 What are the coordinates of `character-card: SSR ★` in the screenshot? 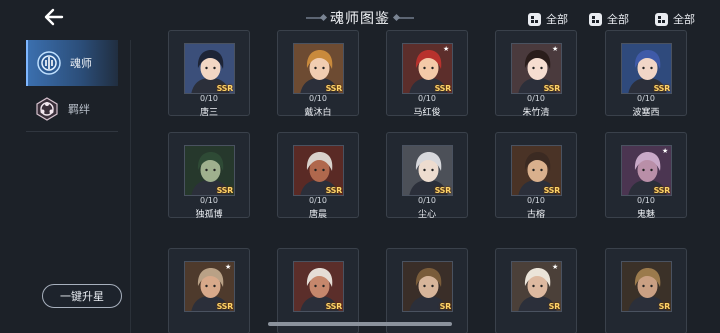 It's located at (209, 290).